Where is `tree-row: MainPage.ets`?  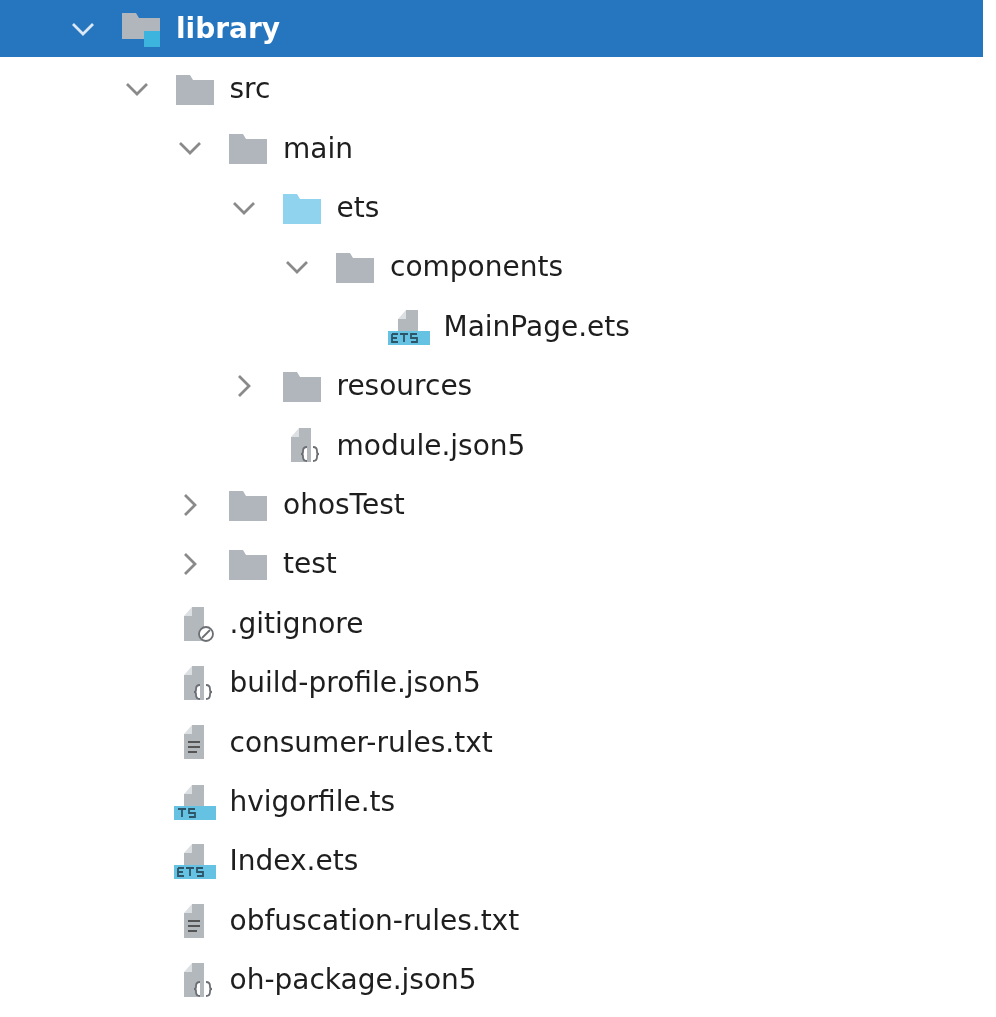 tree-row: MainPage.ets is located at coordinates (491, 326).